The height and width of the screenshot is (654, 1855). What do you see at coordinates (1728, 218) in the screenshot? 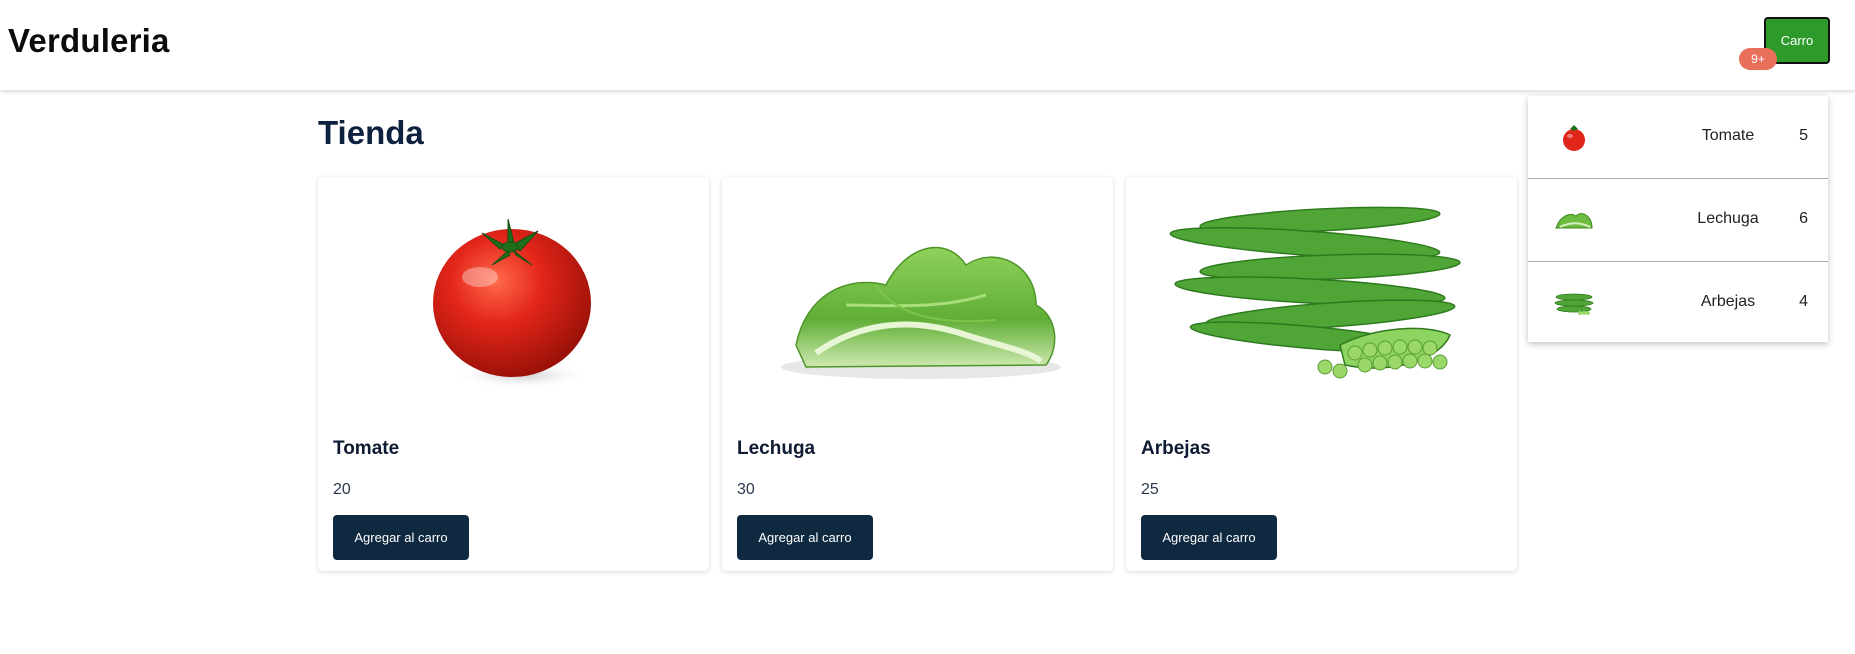
I see `cart-item-name: Lechuga` at bounding box center [1728, 218].